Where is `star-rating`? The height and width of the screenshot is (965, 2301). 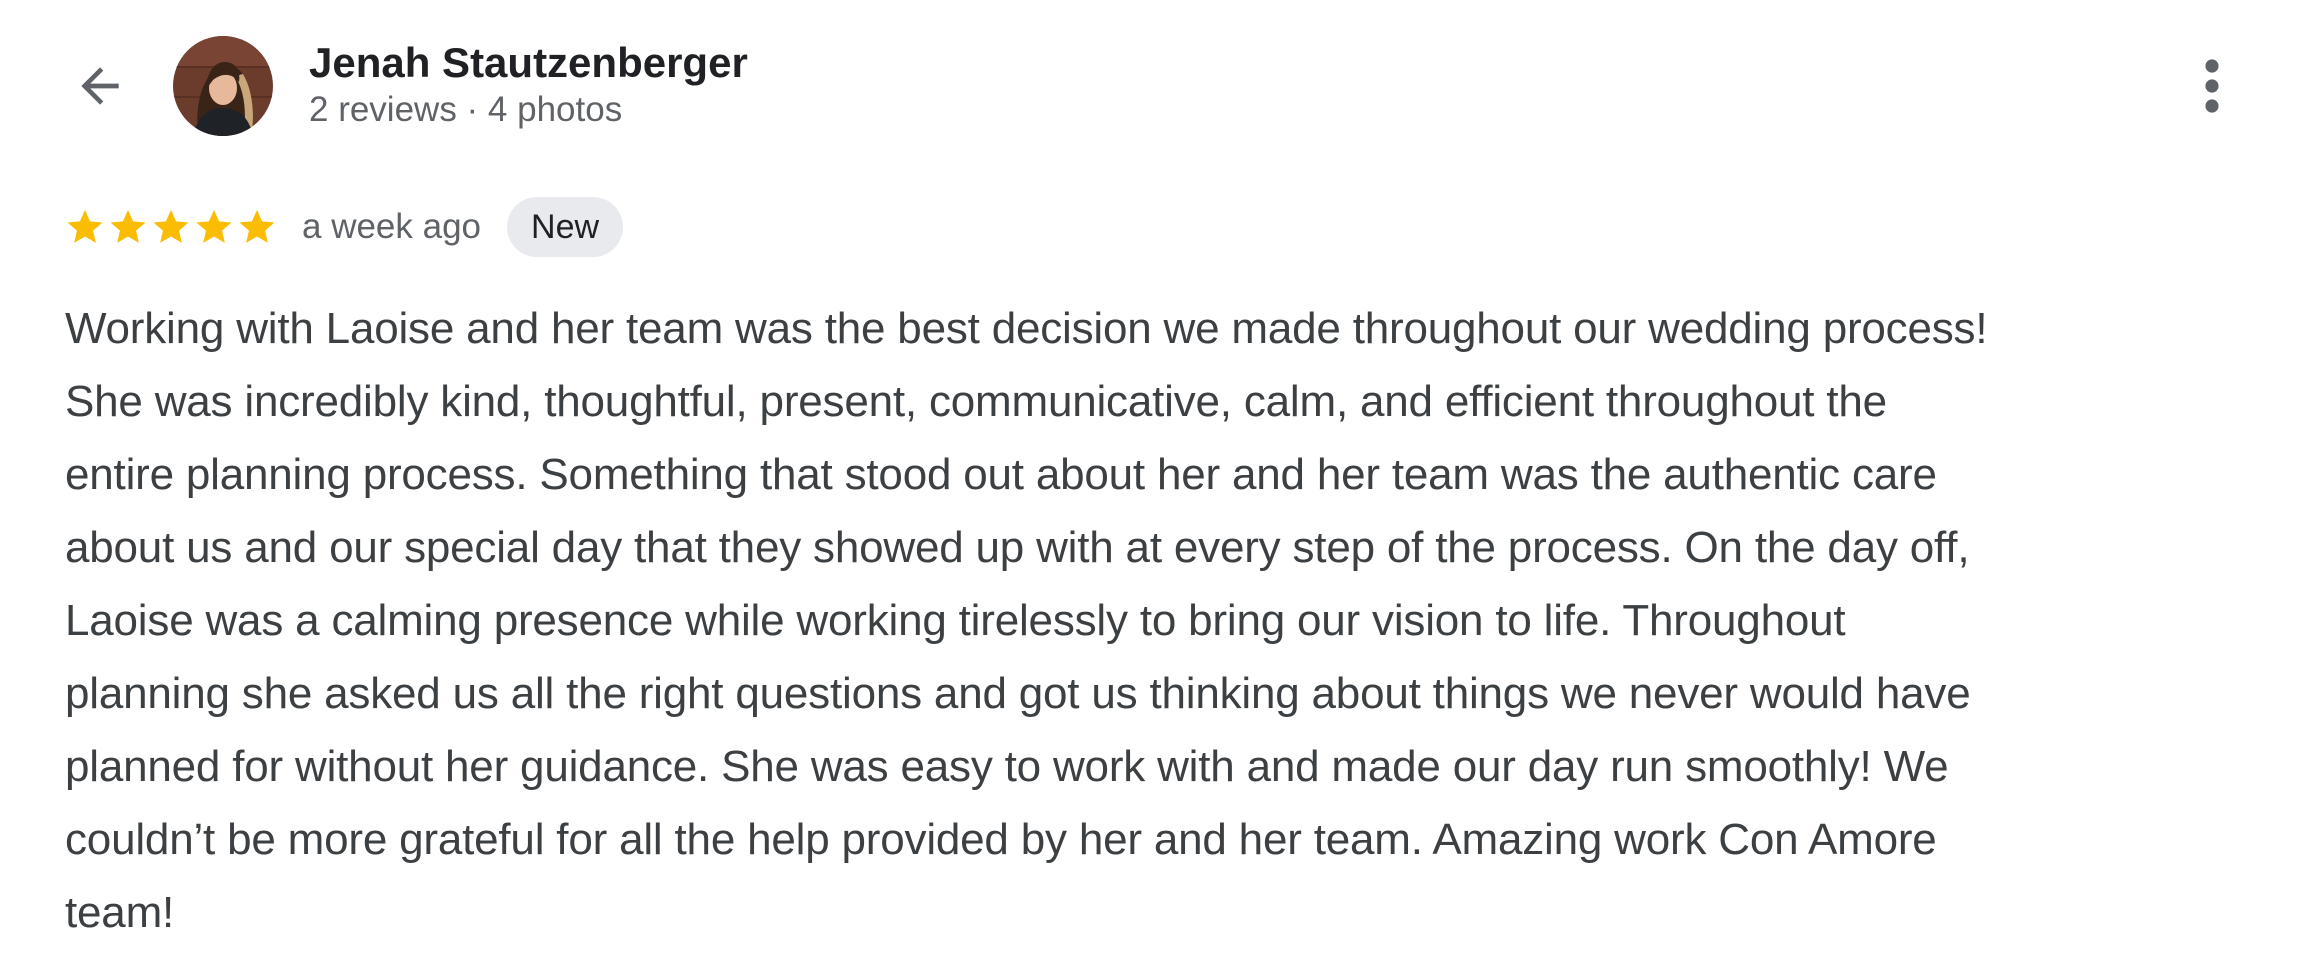
star-rating is located at coordinates (171, 227).